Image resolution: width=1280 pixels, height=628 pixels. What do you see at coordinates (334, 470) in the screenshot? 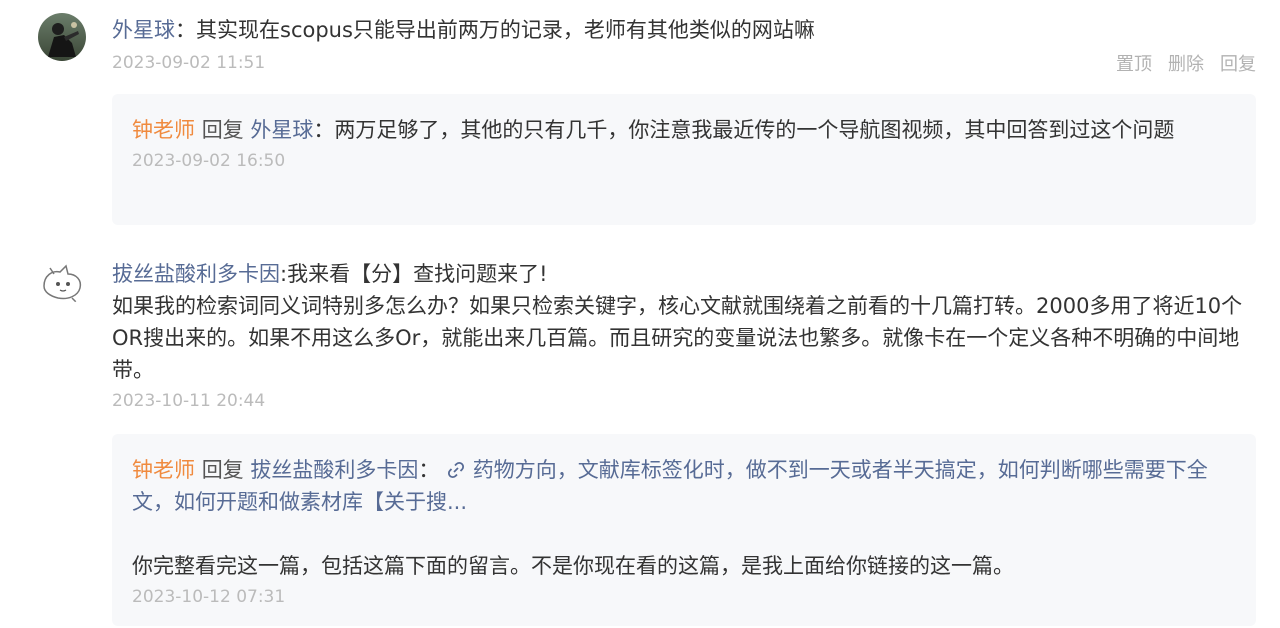
I see `reply-target: 拔丝盐酸利多卡因` at bounding box center [334, 470].